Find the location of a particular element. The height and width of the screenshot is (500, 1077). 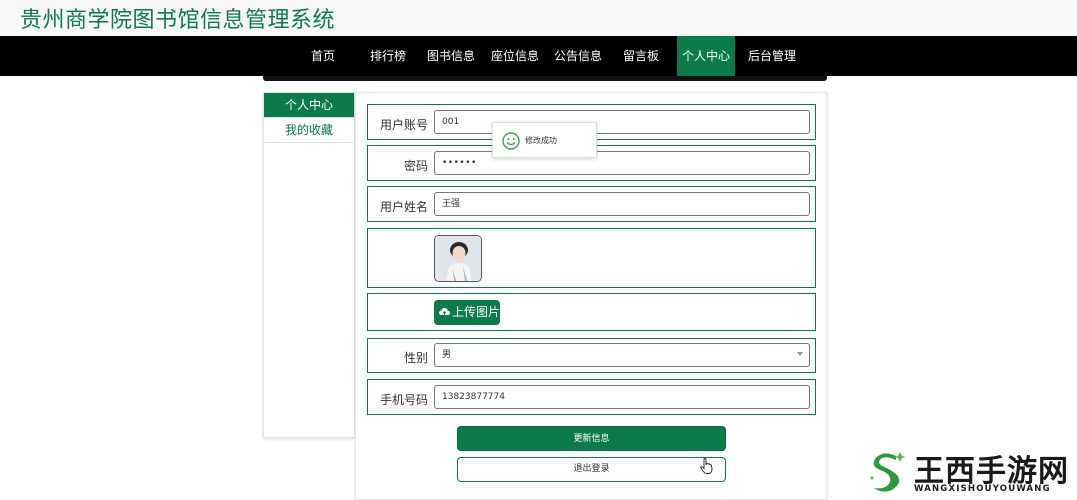

upload-row: 上传图片 is located at coordinates (591, 312).